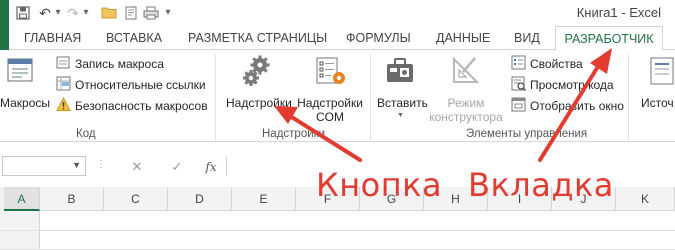  What do you see at coordinates (541, 185) in the screenshot?
I see `annotation-tab-label: Вкладка` at bounding box center [541, 185].